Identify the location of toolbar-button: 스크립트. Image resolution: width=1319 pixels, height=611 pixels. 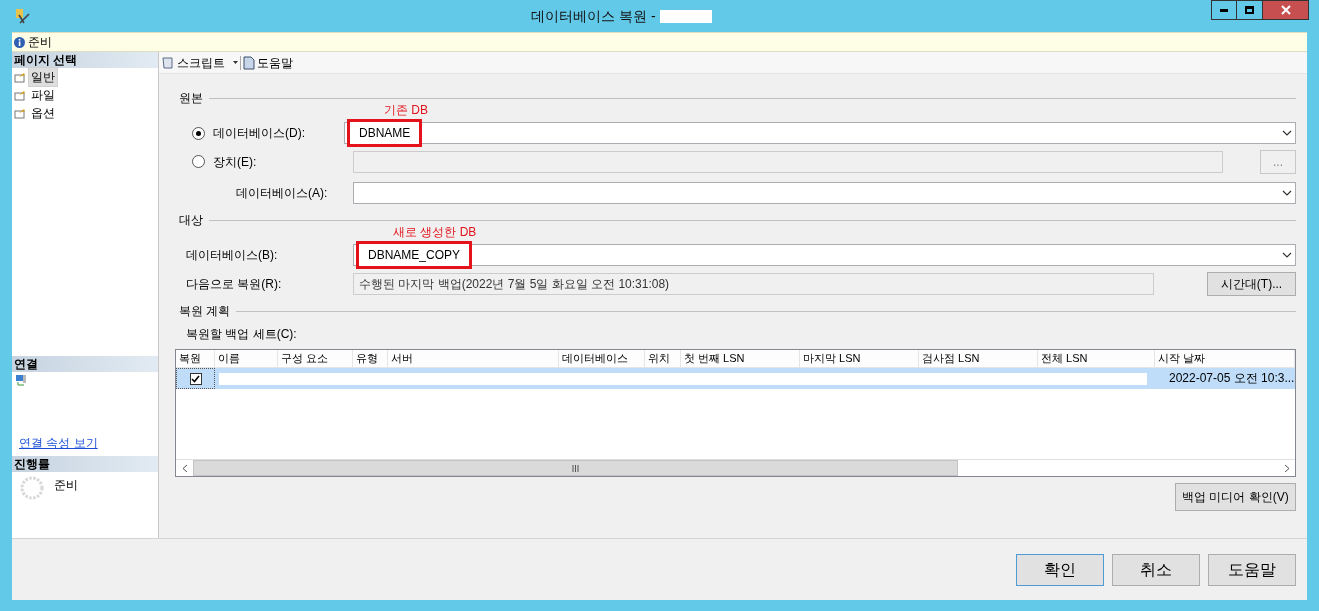
(199, 62).